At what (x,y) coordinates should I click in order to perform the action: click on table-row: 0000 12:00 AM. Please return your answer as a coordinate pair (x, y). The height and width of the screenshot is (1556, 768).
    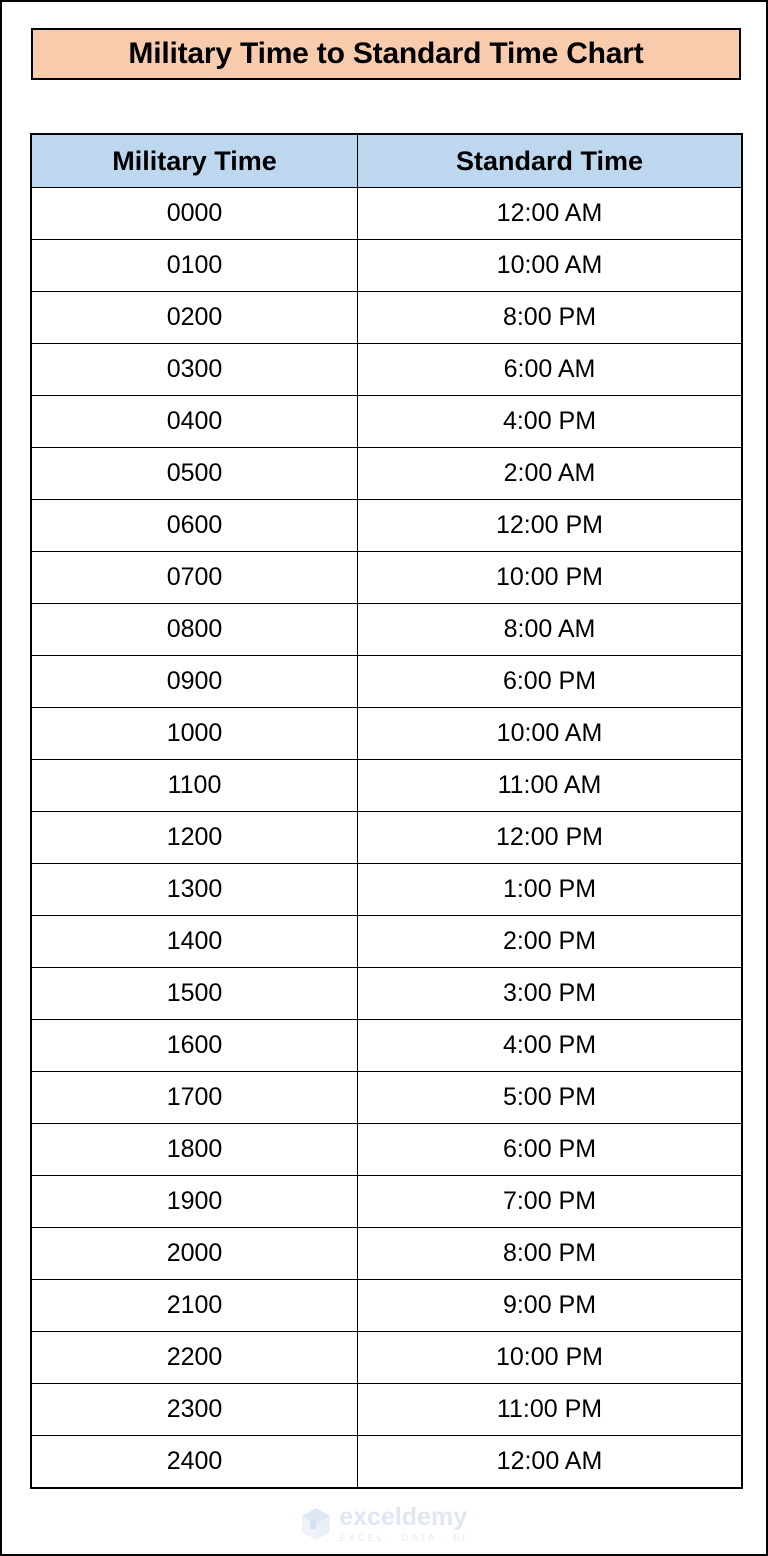
    Looking at the image, I should click on (386, 213).